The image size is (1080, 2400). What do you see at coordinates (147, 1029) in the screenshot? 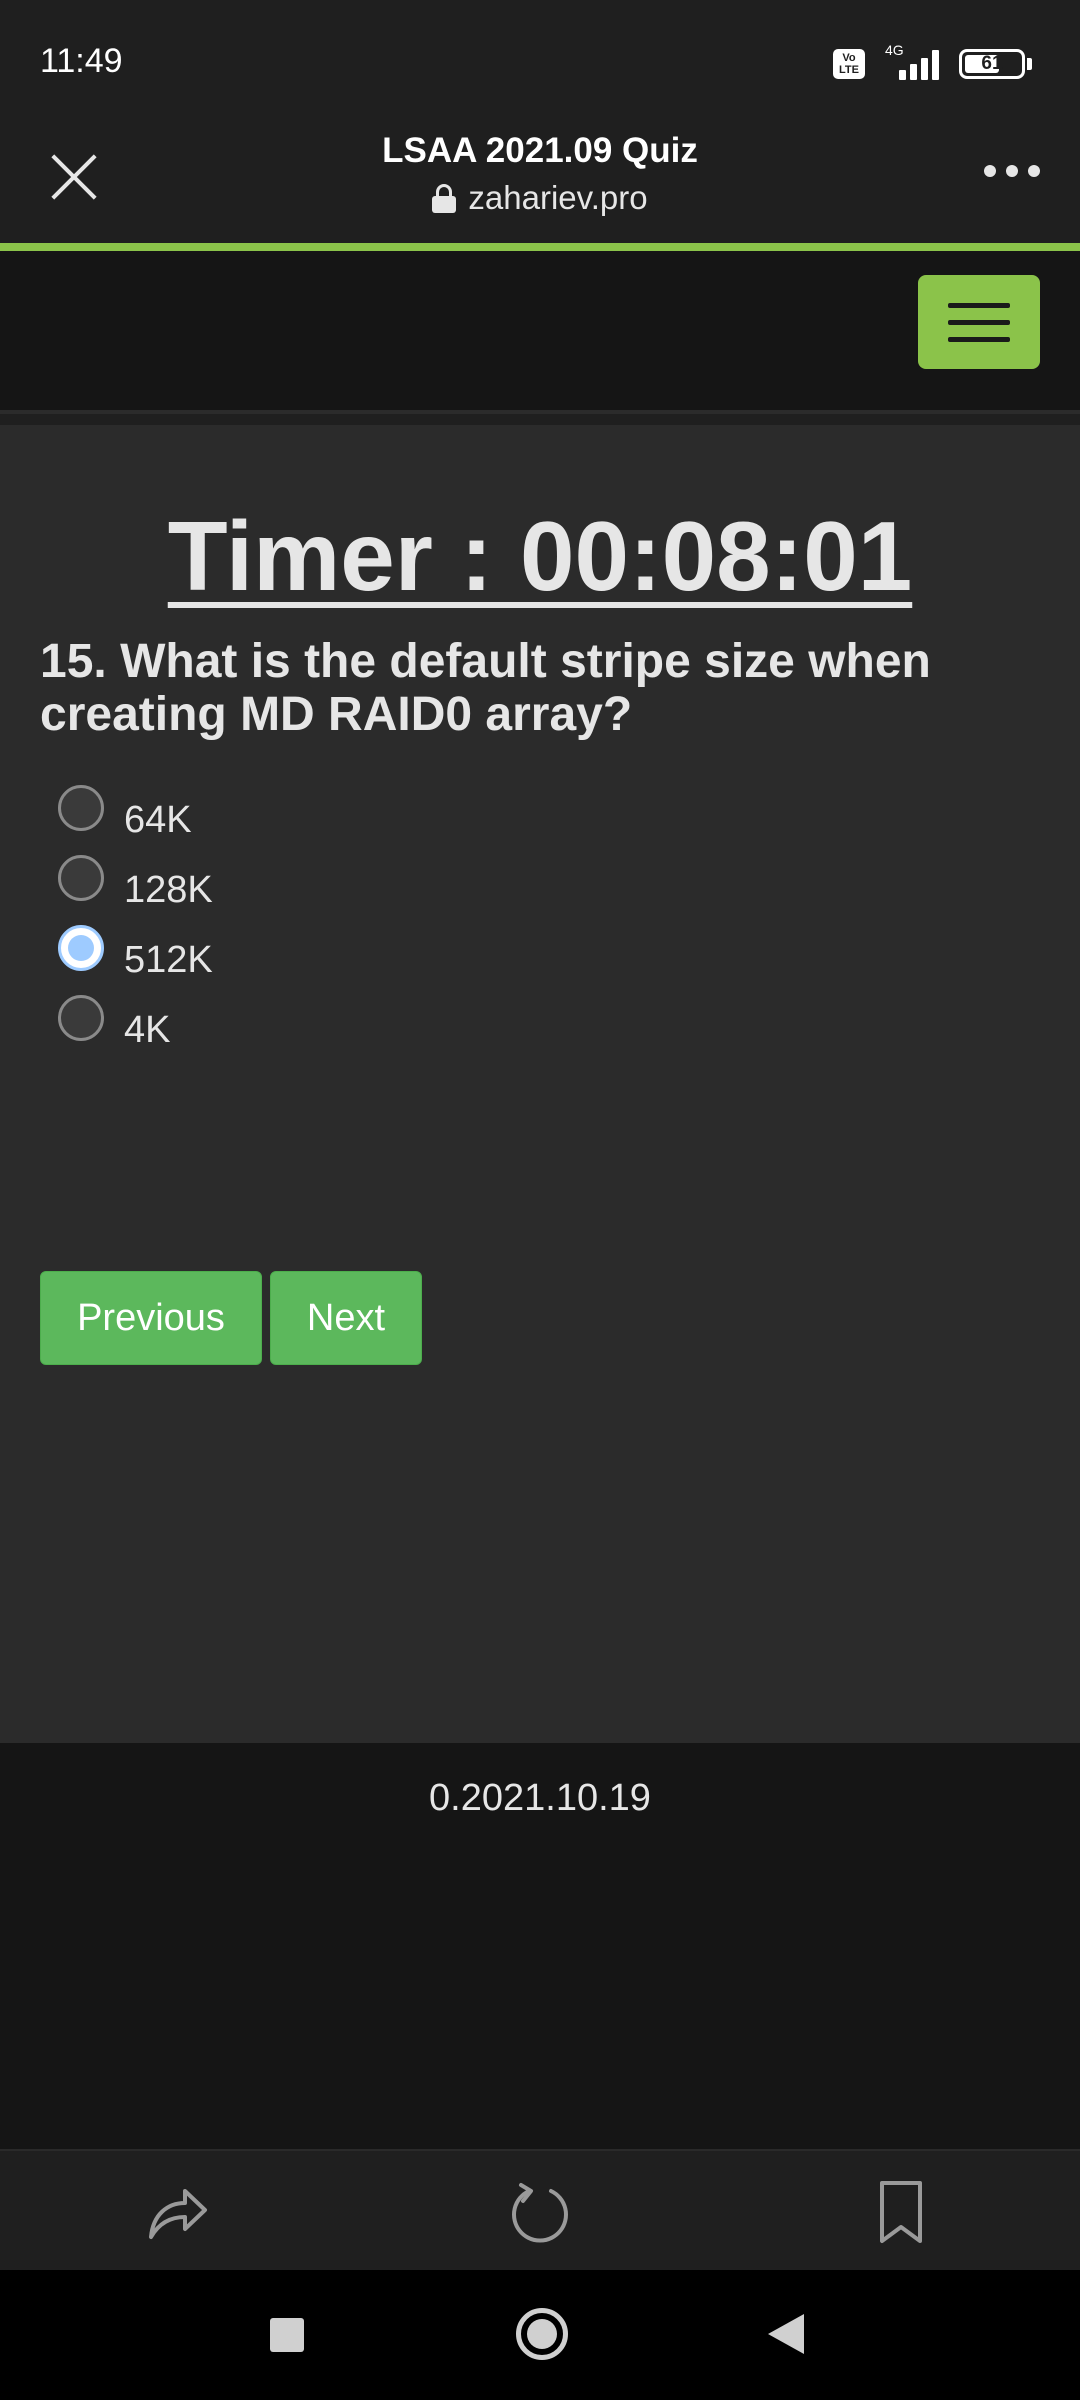
I see `option-label: 4K` at bounding box center [147, 1029].